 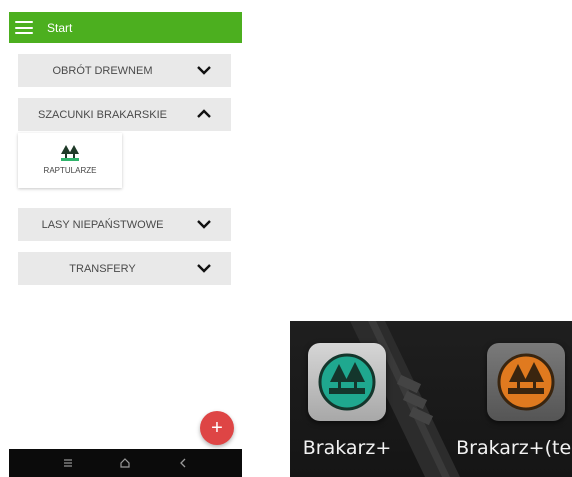 I want to click on section-label: OBRÓT DREWNEM, so click(x=102, y=70).